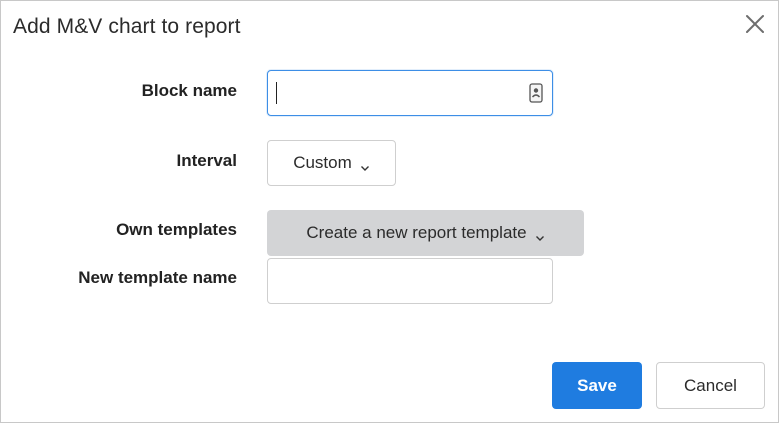 Image resolution: width=779 pixels, height=423 pixels. What do you see at coordinates (416, 232) in the screenshot?
I see `own-templates-selected: Create a new report template` at bounding box center [416, 232].